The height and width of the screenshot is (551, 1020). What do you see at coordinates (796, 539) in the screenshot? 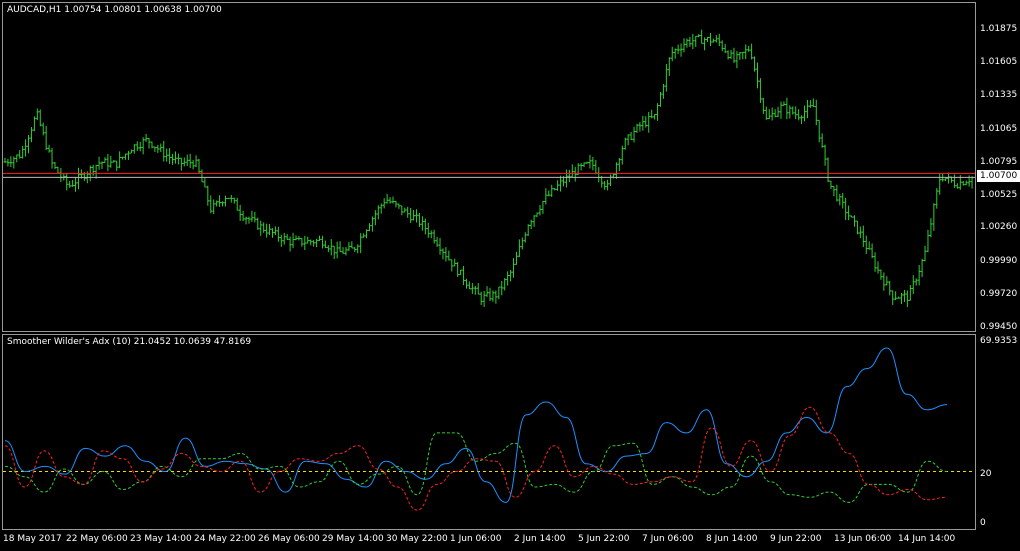
I see `time-axis-label: 9 Jun 22:00` at bounding box center [796, 539].